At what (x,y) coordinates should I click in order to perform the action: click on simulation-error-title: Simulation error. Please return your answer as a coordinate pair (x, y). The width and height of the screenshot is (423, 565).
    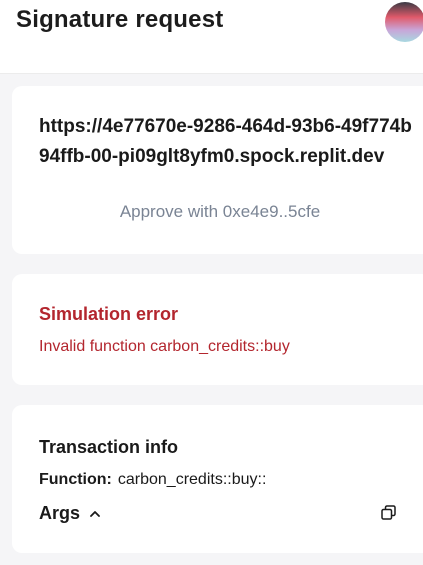
    Looking at the image, I should click on (109, 314).